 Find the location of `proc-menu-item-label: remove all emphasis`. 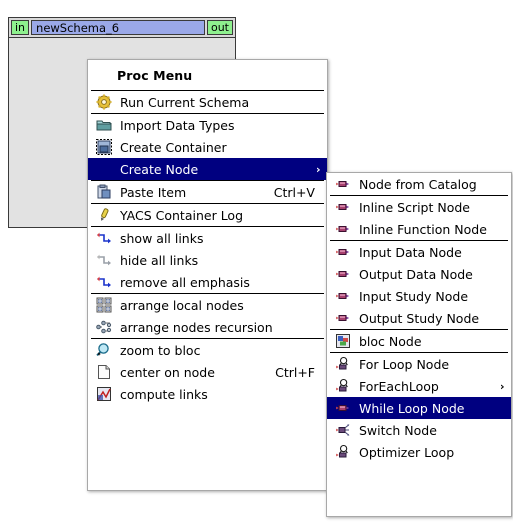

proc-menu-item-label: remove all emphasis is located at coordinates (185, 282).